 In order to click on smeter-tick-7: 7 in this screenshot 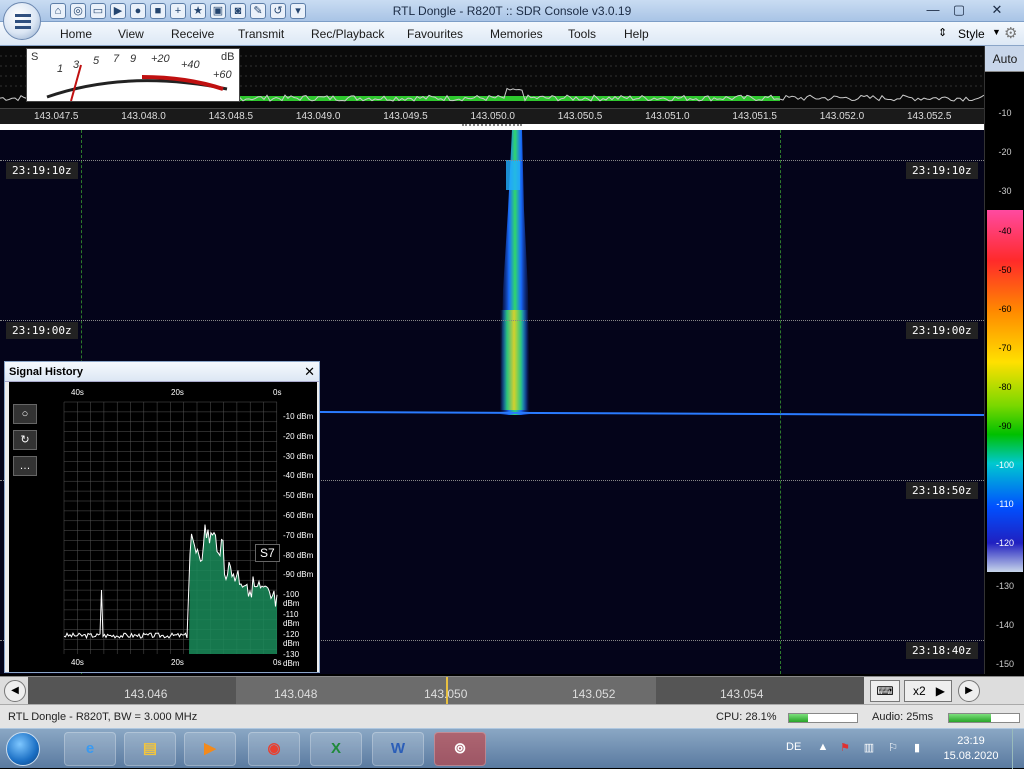, I will do `click(116, 59)`.